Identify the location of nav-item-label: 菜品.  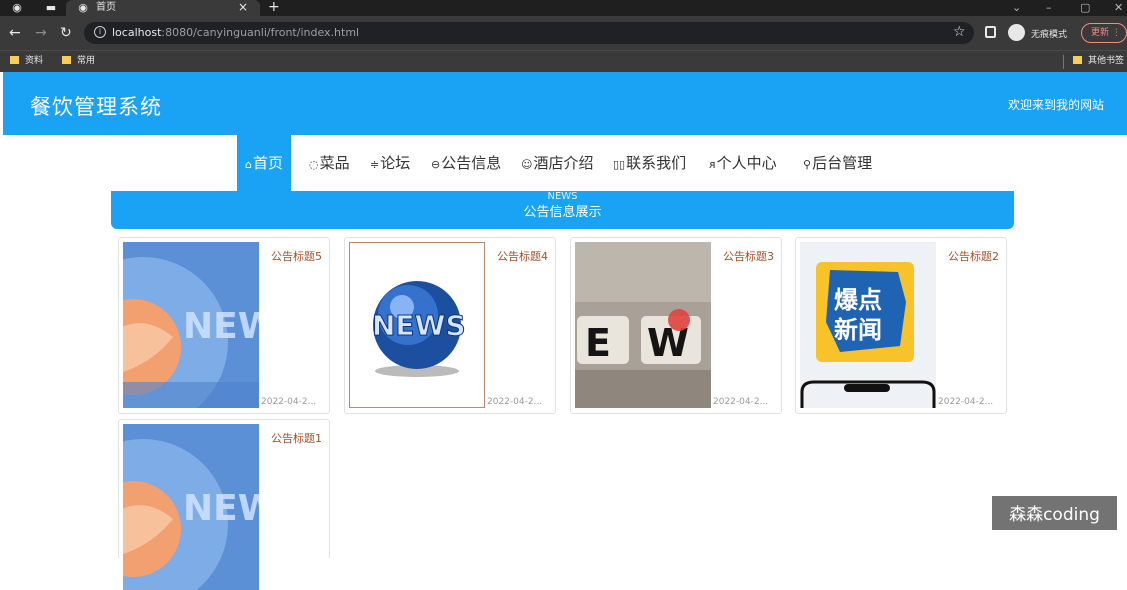
(334, 163).